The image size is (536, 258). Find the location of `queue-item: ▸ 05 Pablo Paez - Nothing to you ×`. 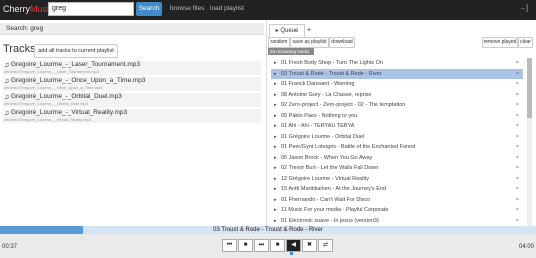

queue-item: ▸ 05 Pablo Paez - Nothing to you × is located at coordinates (397, 116).